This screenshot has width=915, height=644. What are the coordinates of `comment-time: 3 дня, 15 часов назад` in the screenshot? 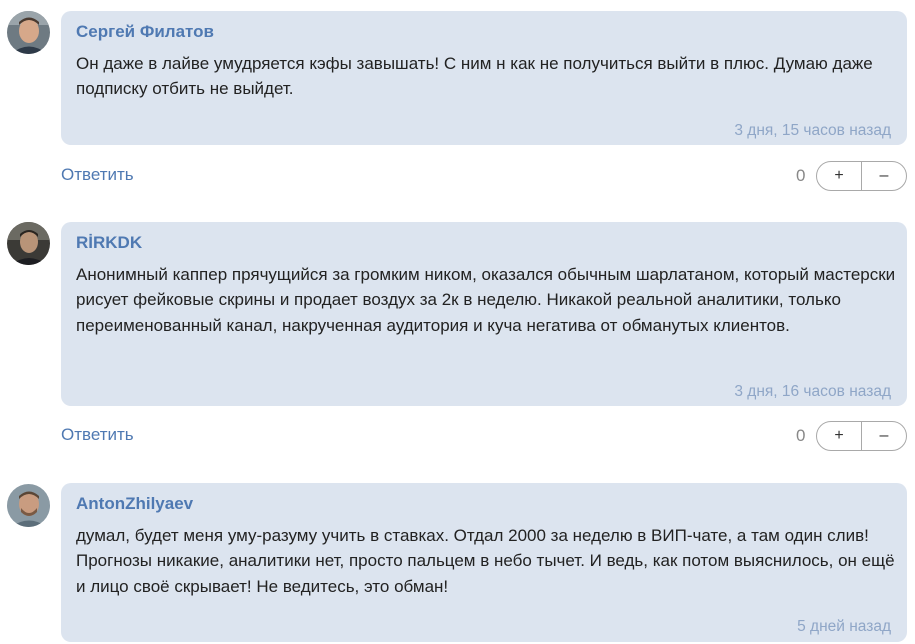 It's located at (812, 130).